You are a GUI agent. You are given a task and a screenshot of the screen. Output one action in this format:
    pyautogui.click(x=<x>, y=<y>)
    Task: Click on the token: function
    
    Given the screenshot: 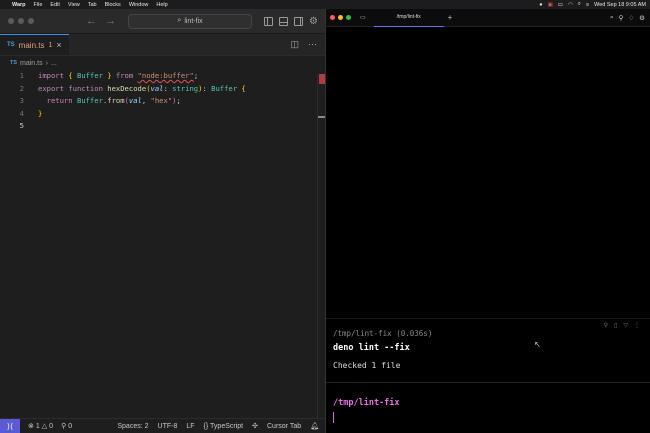 What is the action you would take?
    pyautogui.click(x=85, y=88)
    